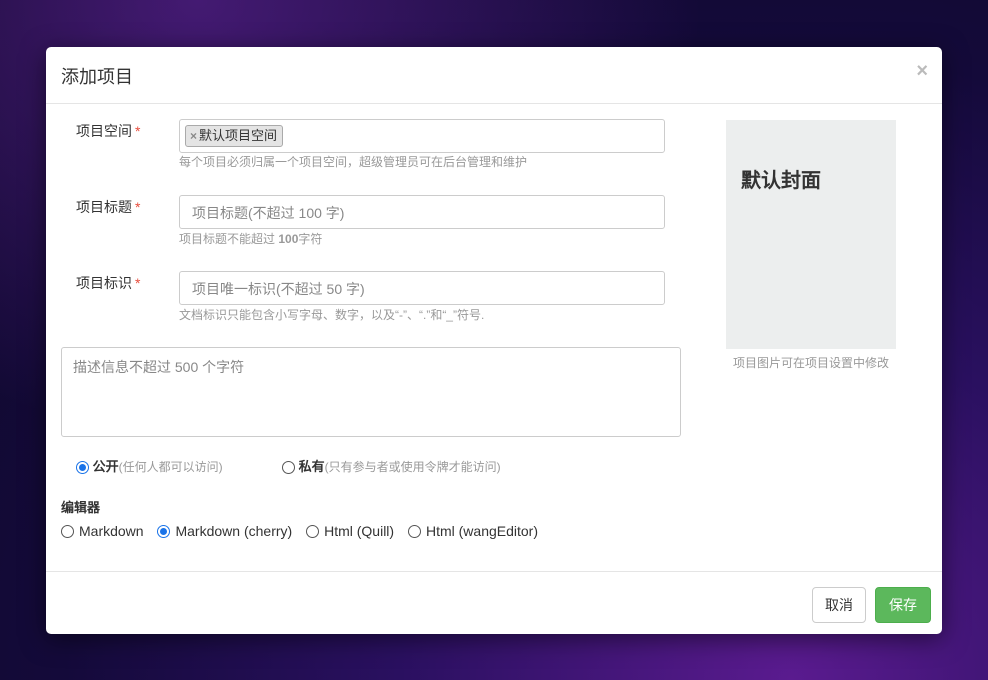  Describe the element at coordinates (811, 363) in the screenshot. I see `cover-help: 项目图片可在项目设置中修改` at that location.